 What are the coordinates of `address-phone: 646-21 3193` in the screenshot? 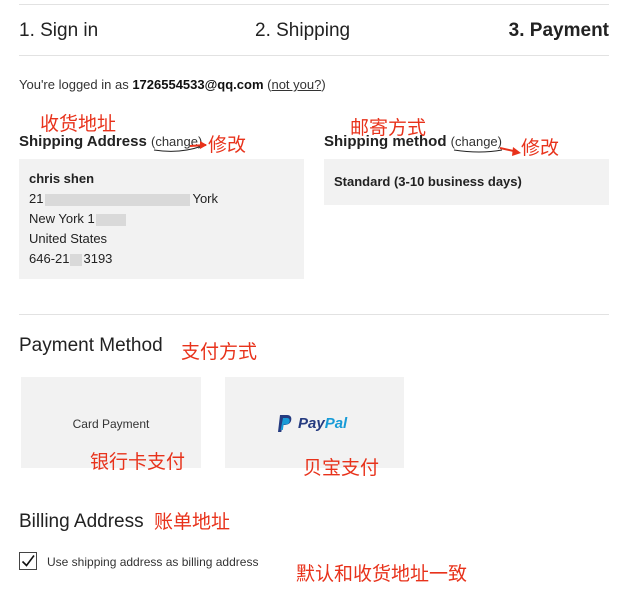 It's located at (70, 259).